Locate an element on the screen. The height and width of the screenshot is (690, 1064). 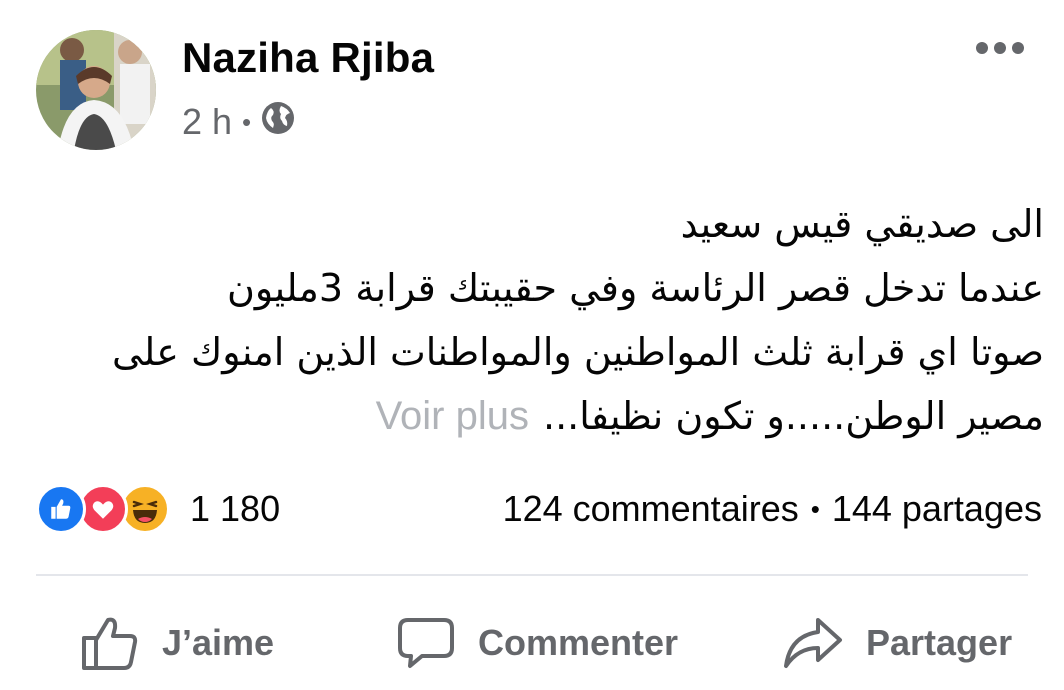
reaction-icons is located at coordinates (103, 509).